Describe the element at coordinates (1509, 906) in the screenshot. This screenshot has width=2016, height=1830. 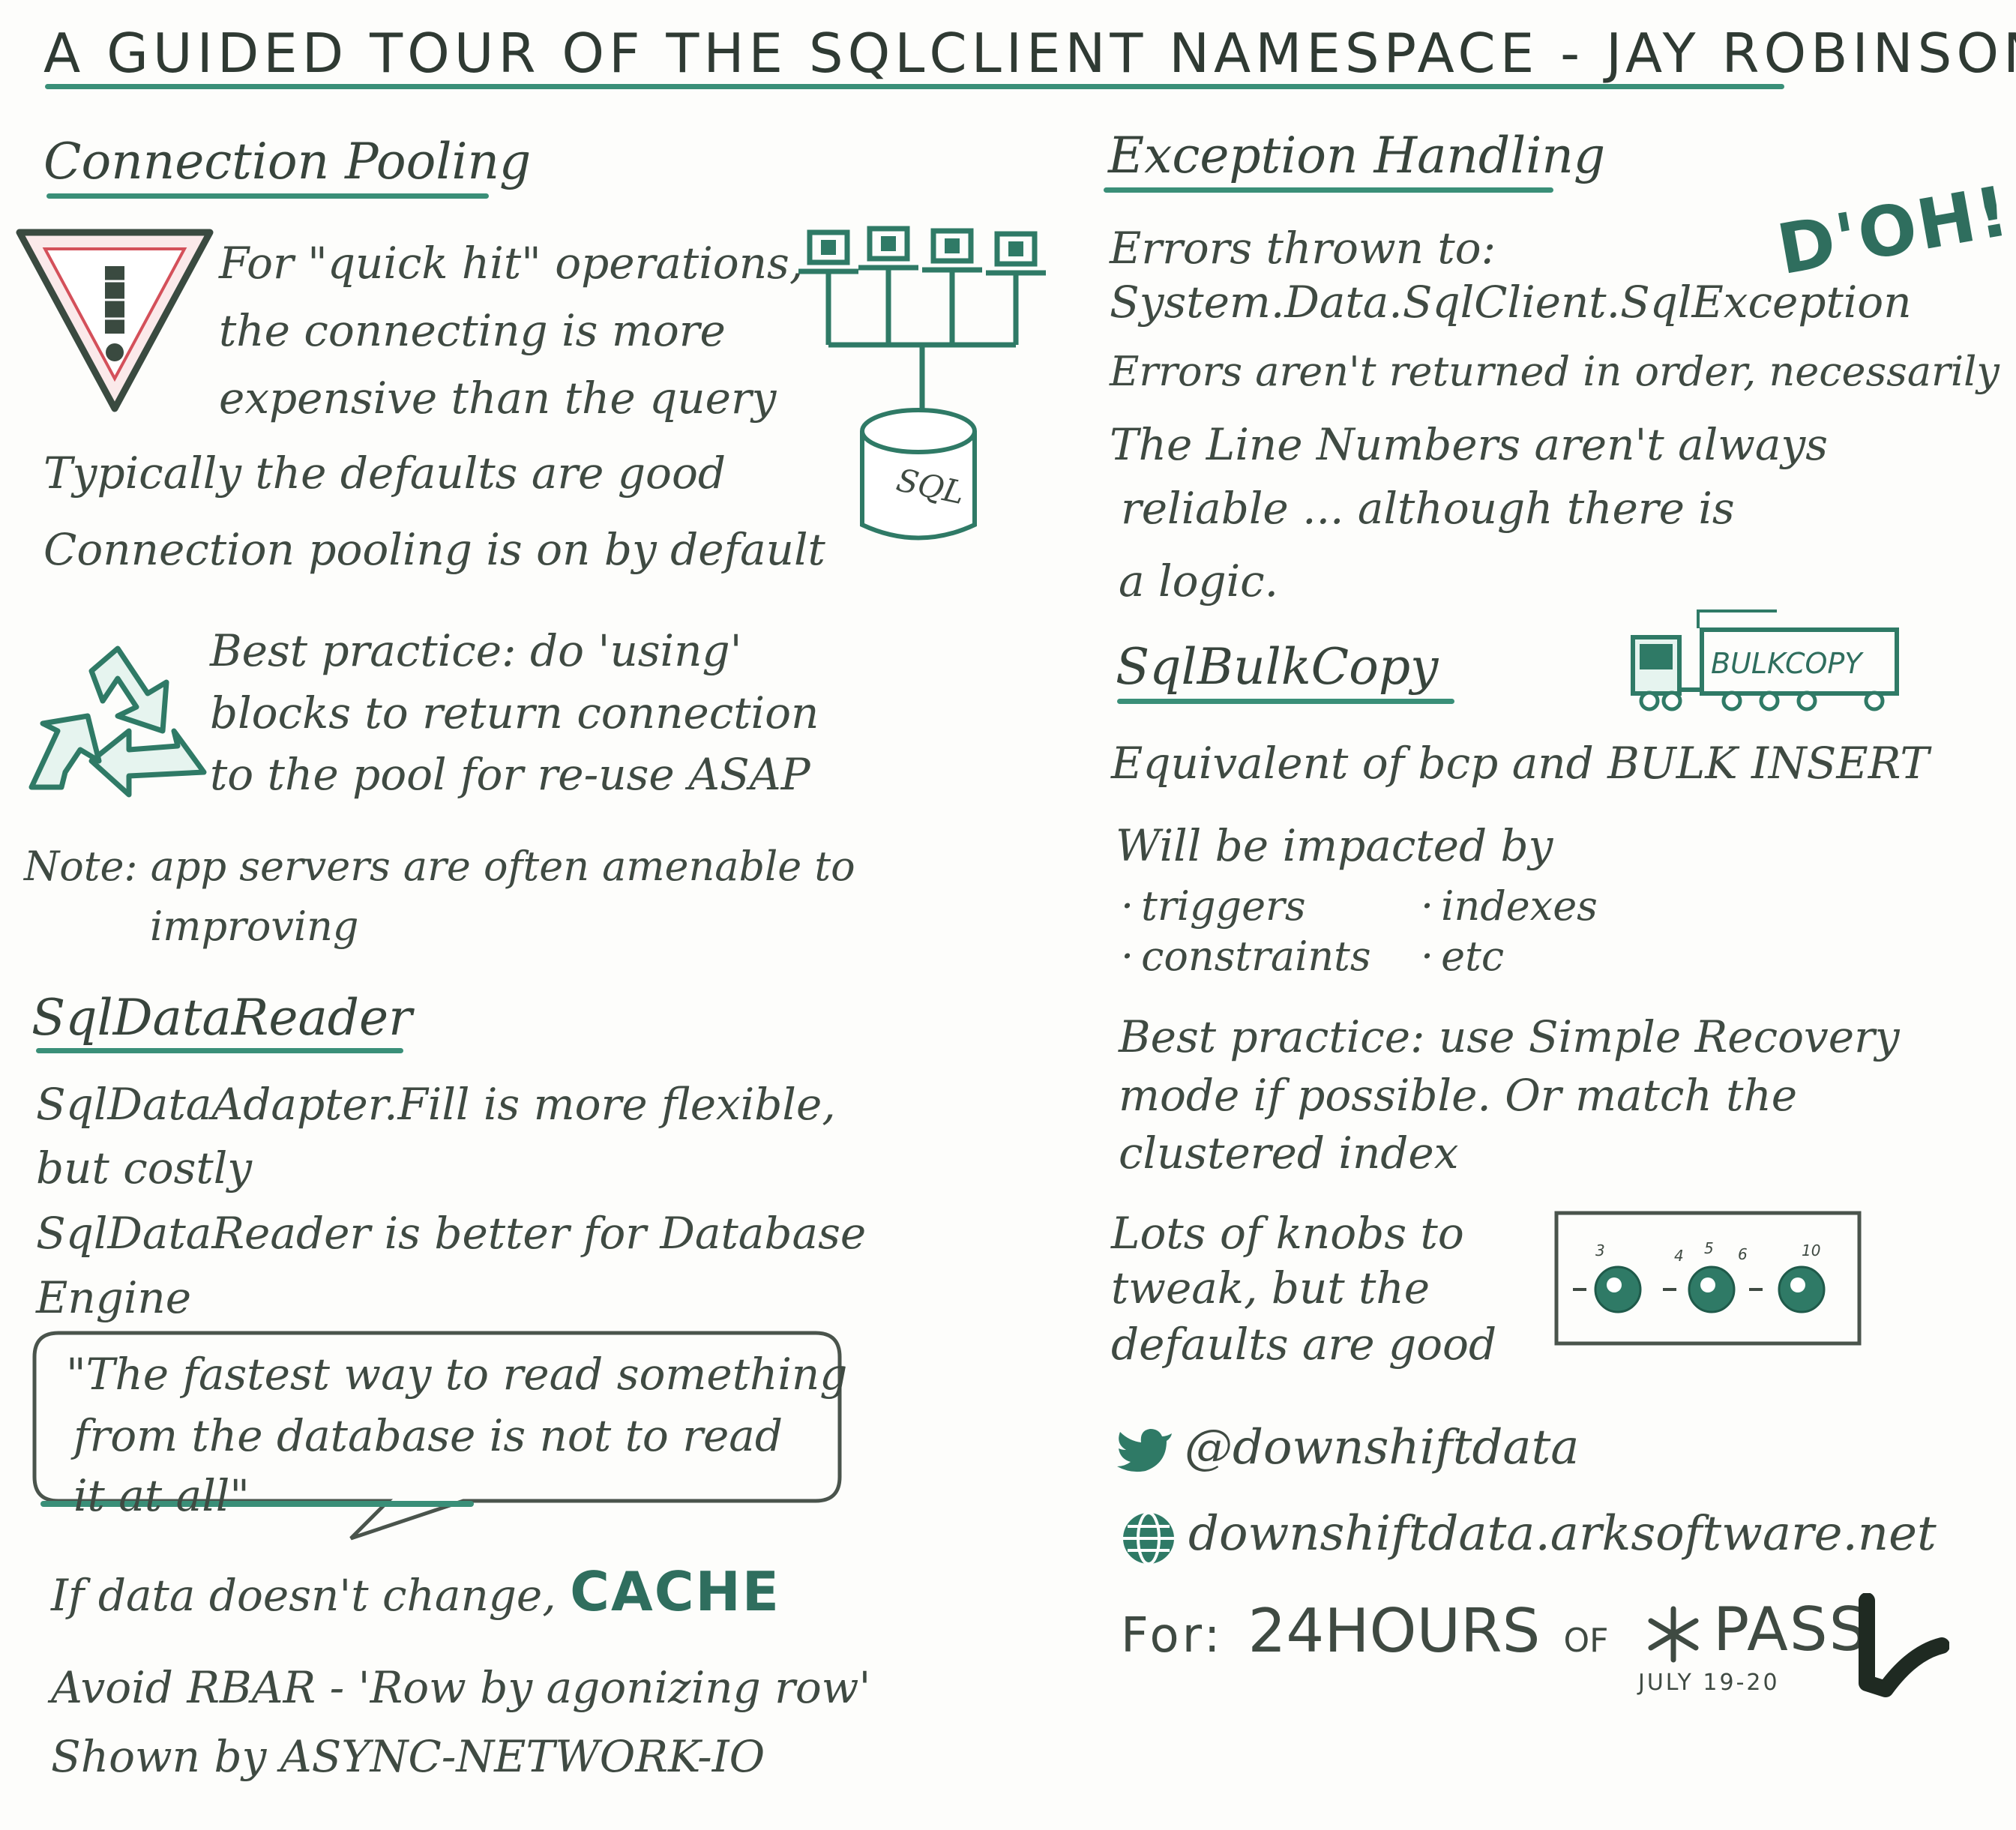
I see `impact-item-indexes: indexes` at that location.